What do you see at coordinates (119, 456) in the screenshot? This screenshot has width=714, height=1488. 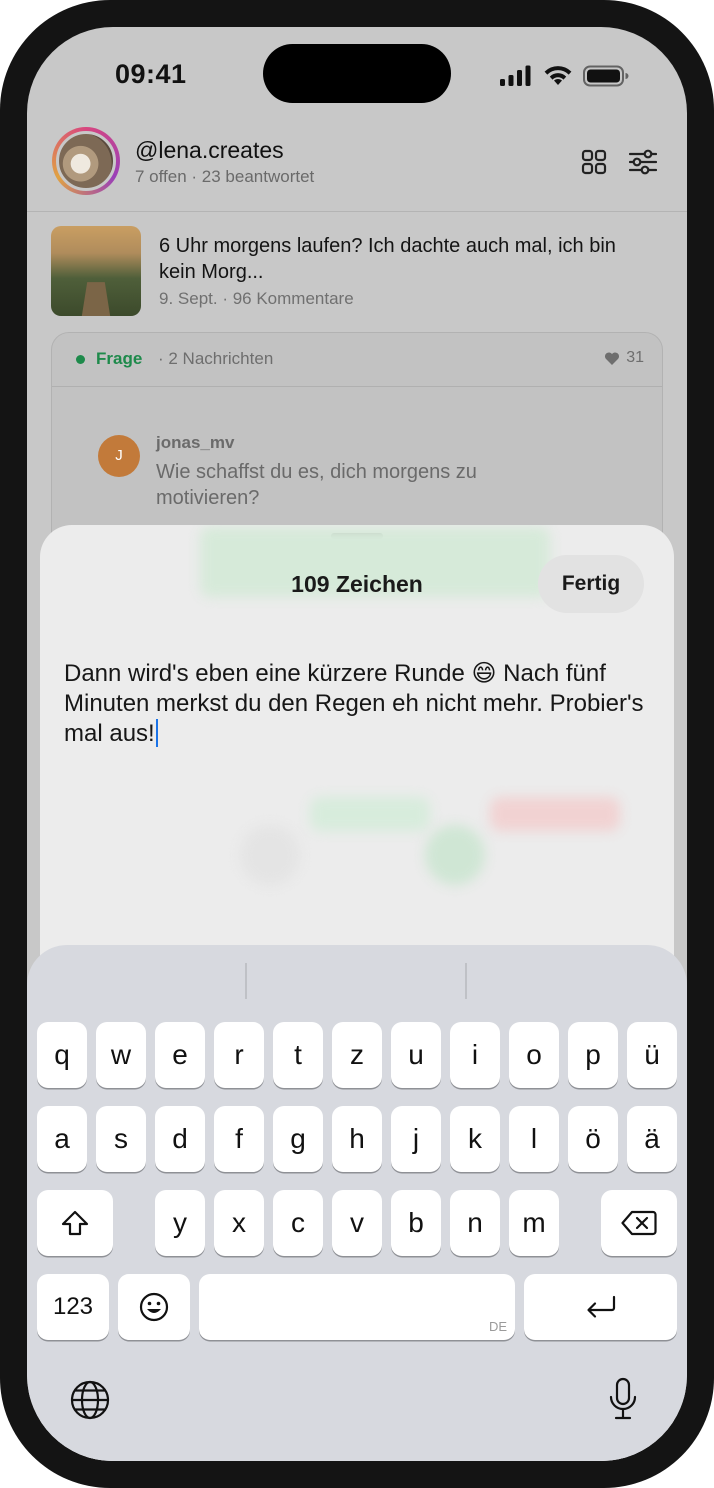 I see `message-avatar: J` at bounding box center [119, 456].